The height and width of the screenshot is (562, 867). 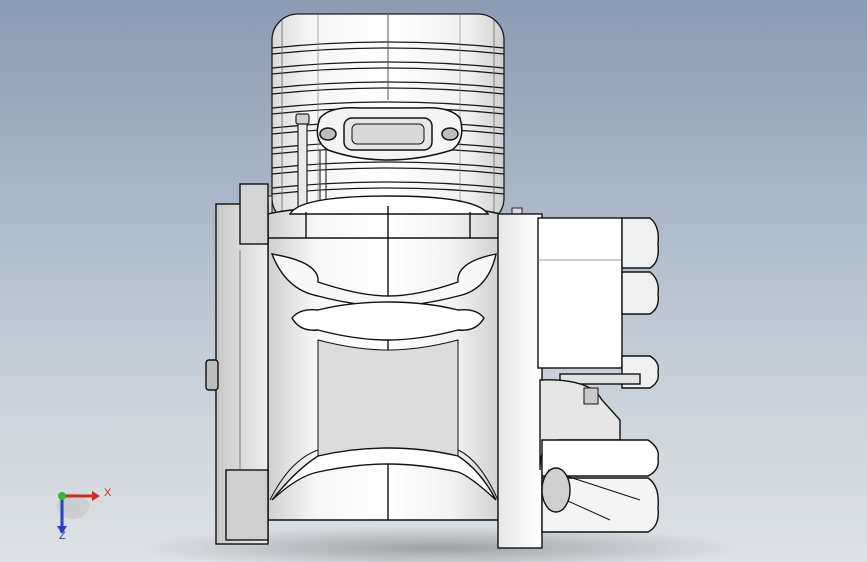 I want to click on exhaust-flange, so click(x=389, y=133).